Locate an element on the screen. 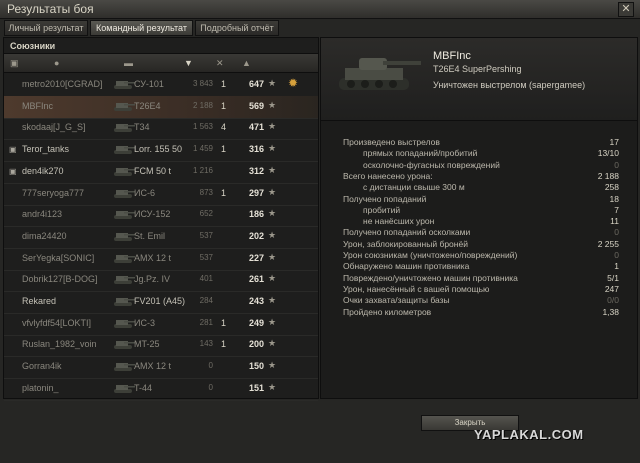  ally-row: platonin_ T-44 0 151 ★ is located at coordinates (161, 389).